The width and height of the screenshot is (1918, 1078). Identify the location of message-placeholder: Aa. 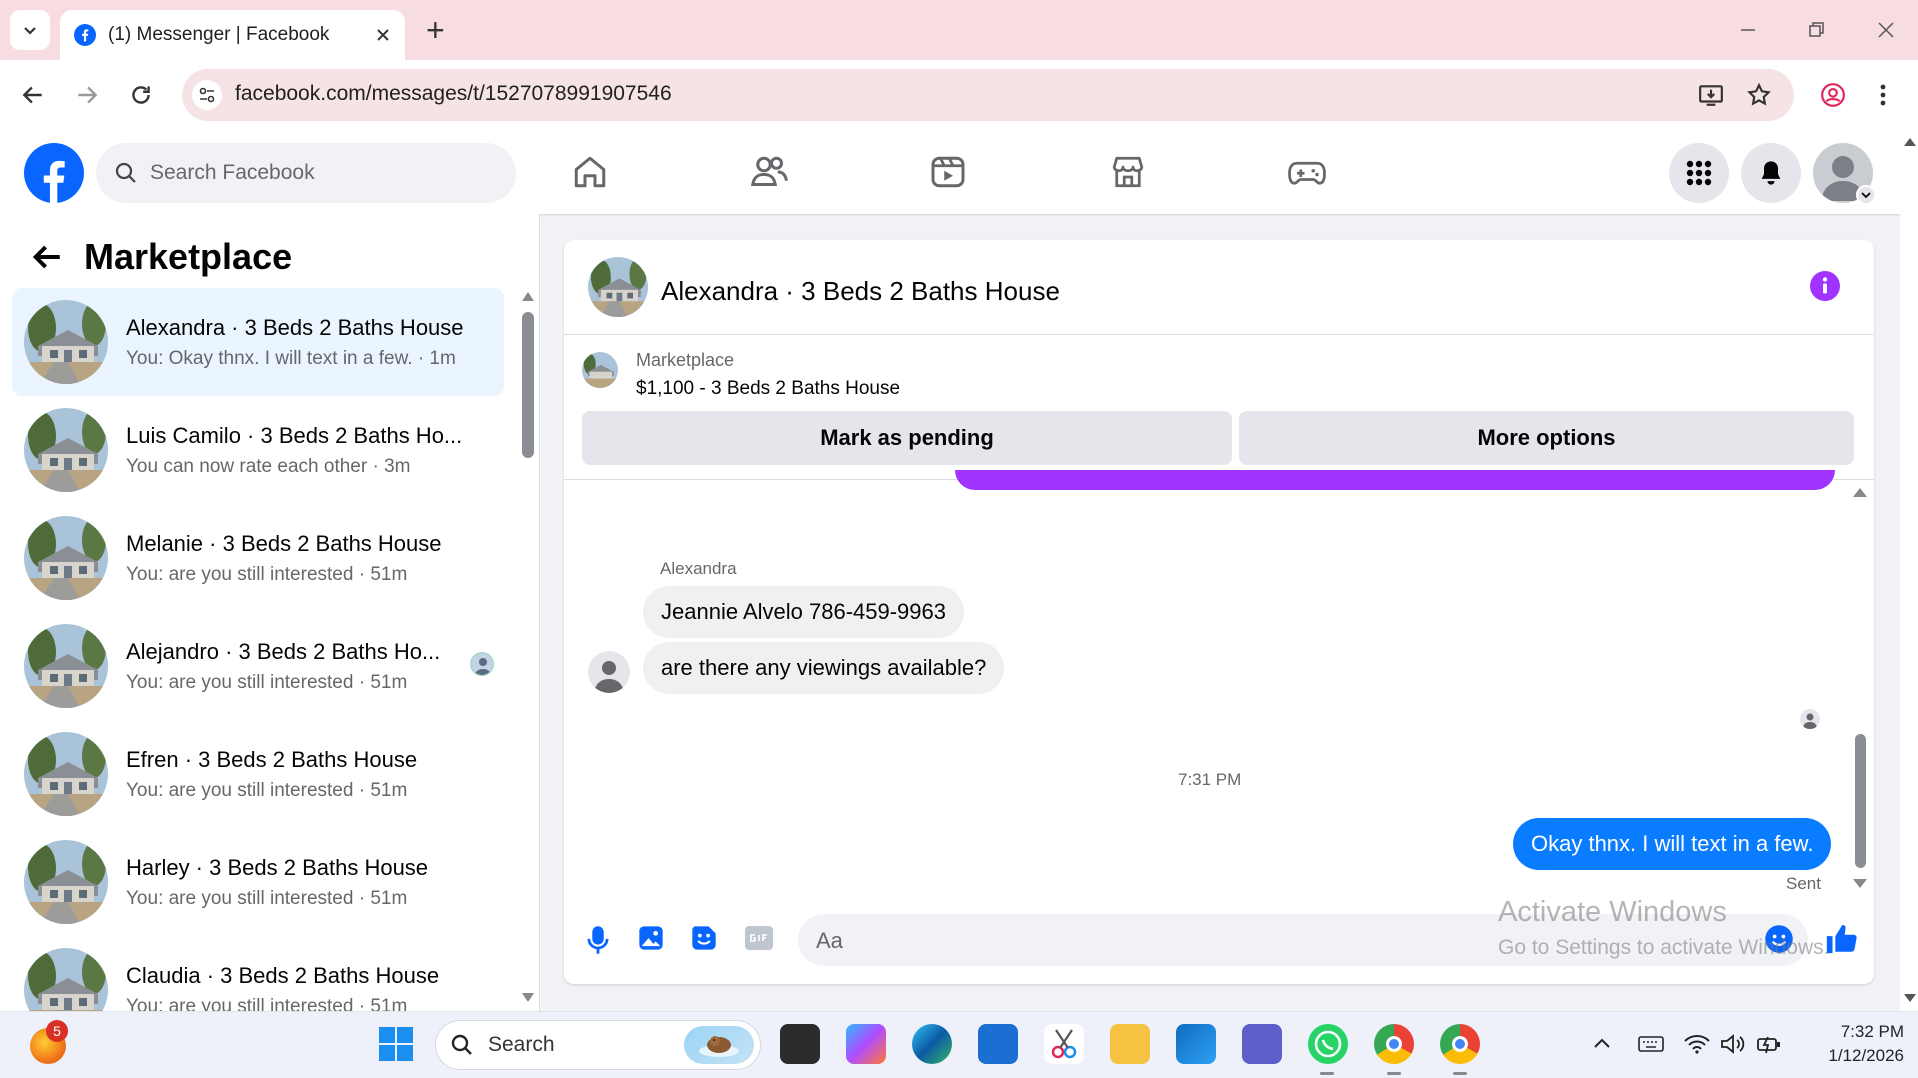
(829, 940).